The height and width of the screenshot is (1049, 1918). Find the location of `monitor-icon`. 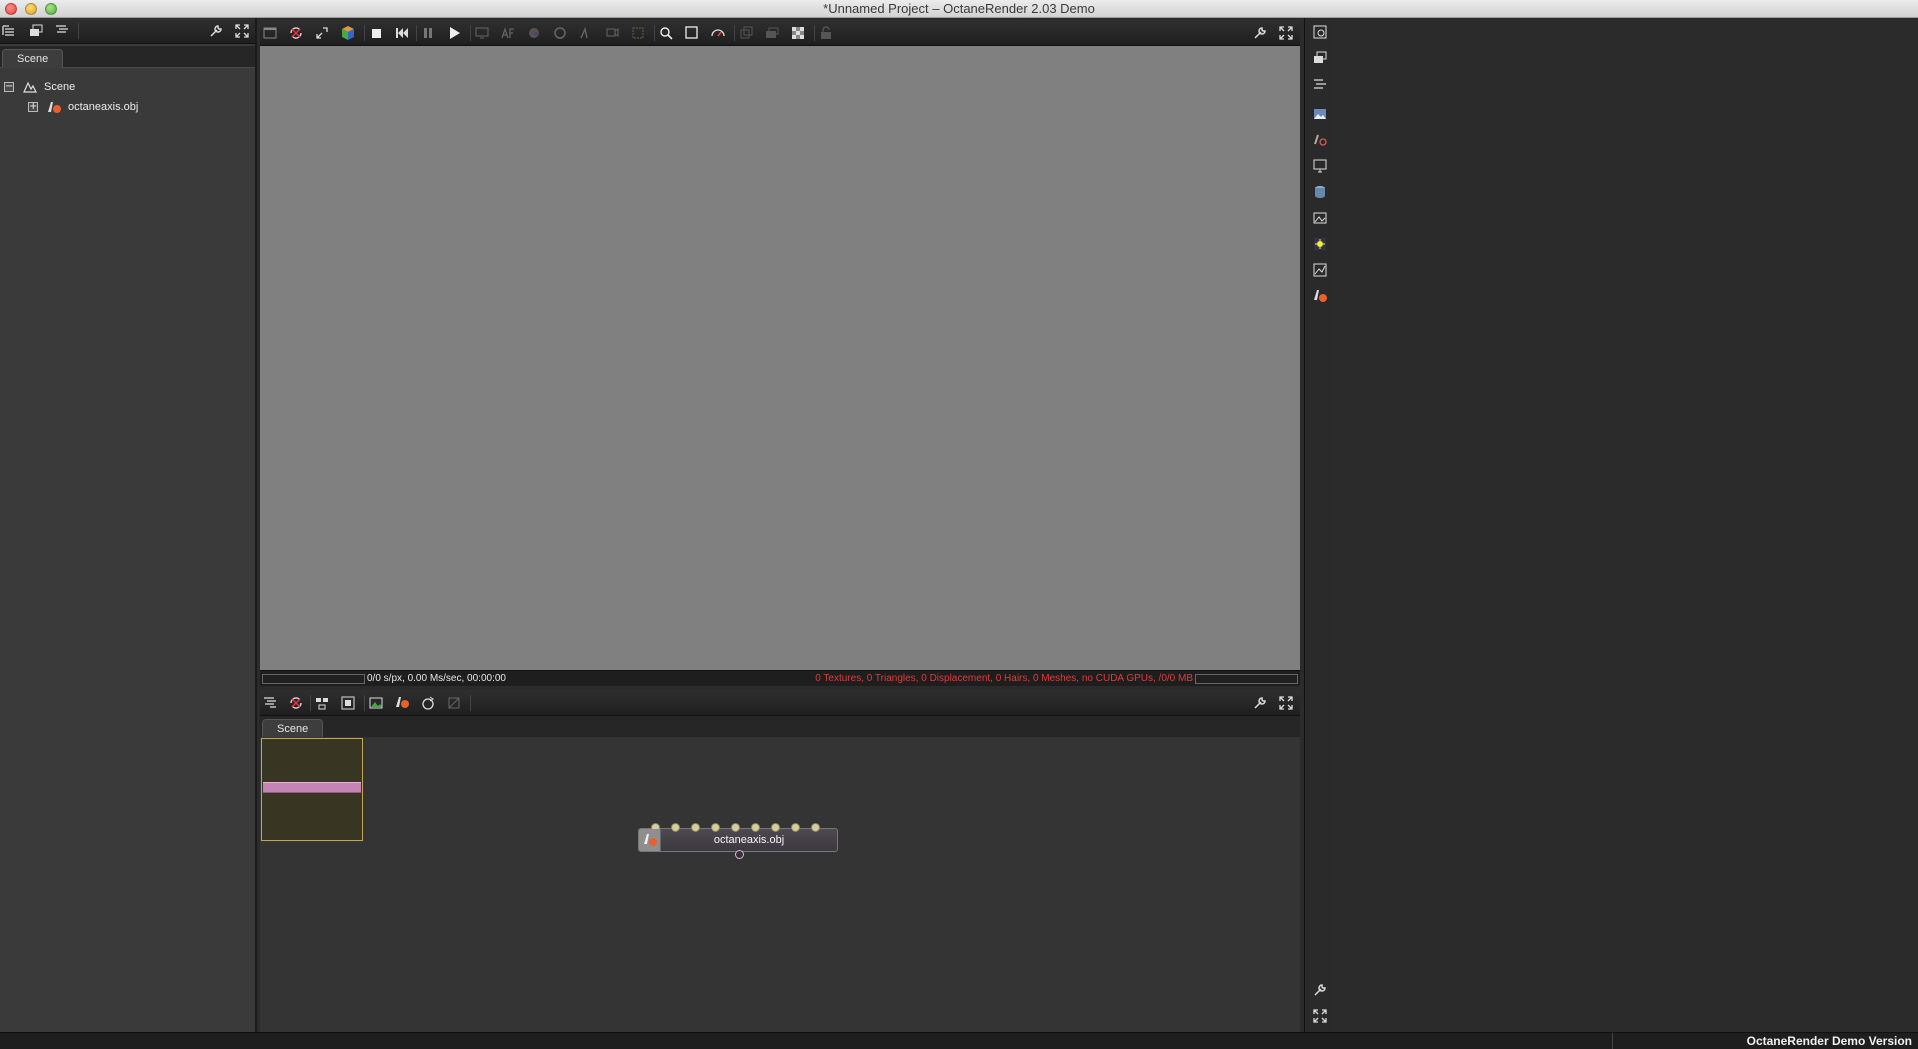

monitor-icon is located at coordinates (1320, 166).